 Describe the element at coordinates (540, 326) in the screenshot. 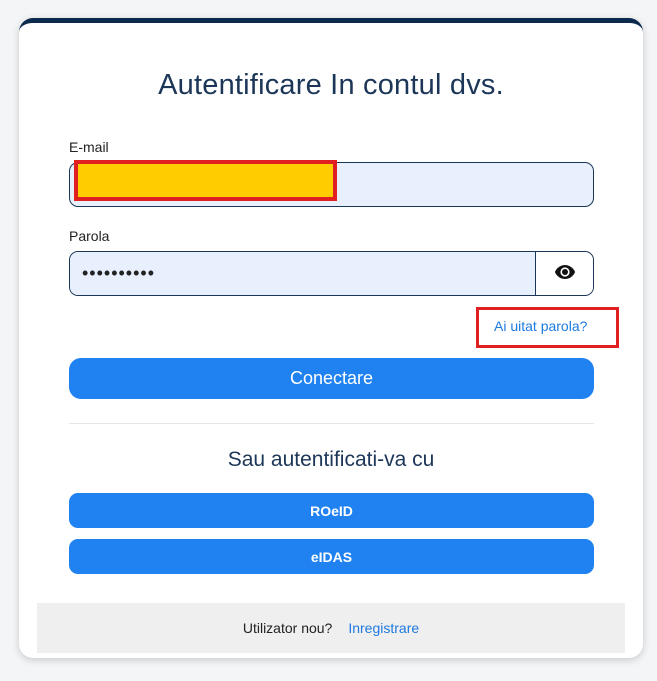

I see `forgot-password-link: Ai uitat parola?` at that location.